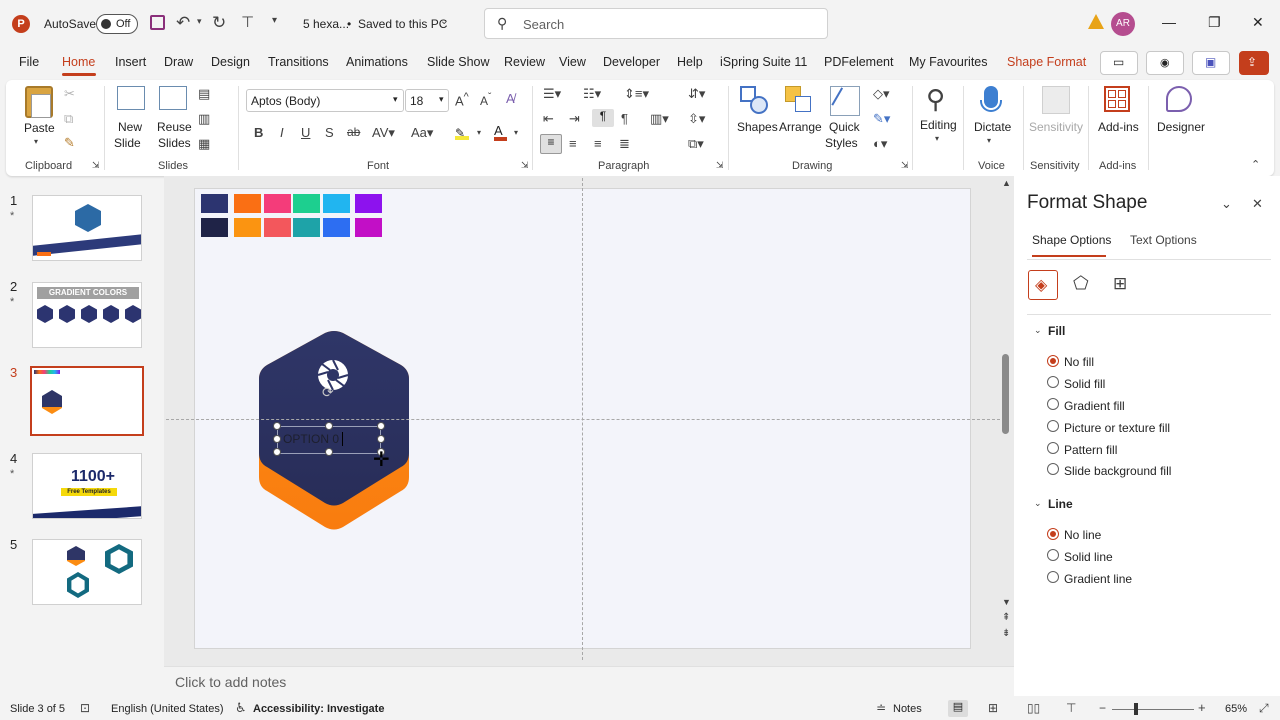  I want to click on slide-thumbnail-2: GRADIENT COLORS, so click(87, 315).